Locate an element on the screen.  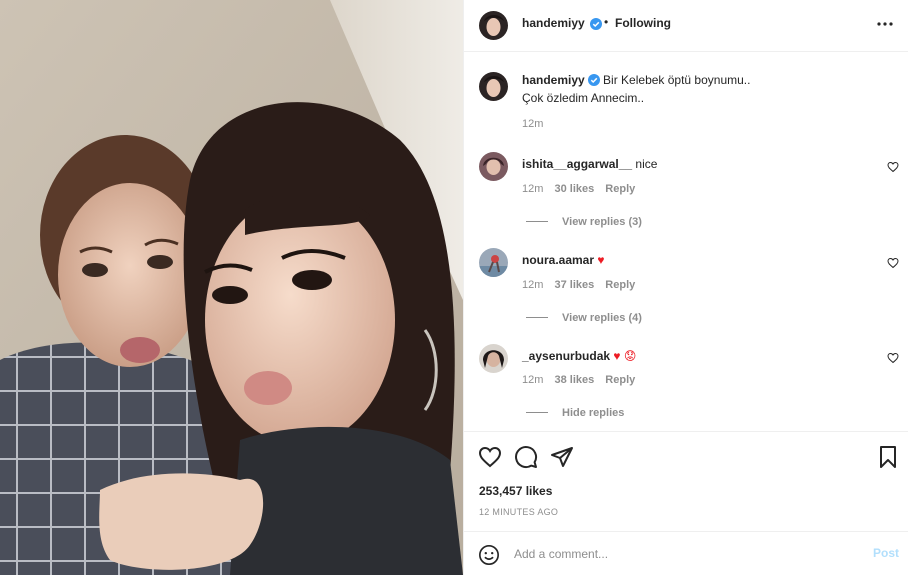
comment-likes: 30 likes is located at coordinates (574, 189).